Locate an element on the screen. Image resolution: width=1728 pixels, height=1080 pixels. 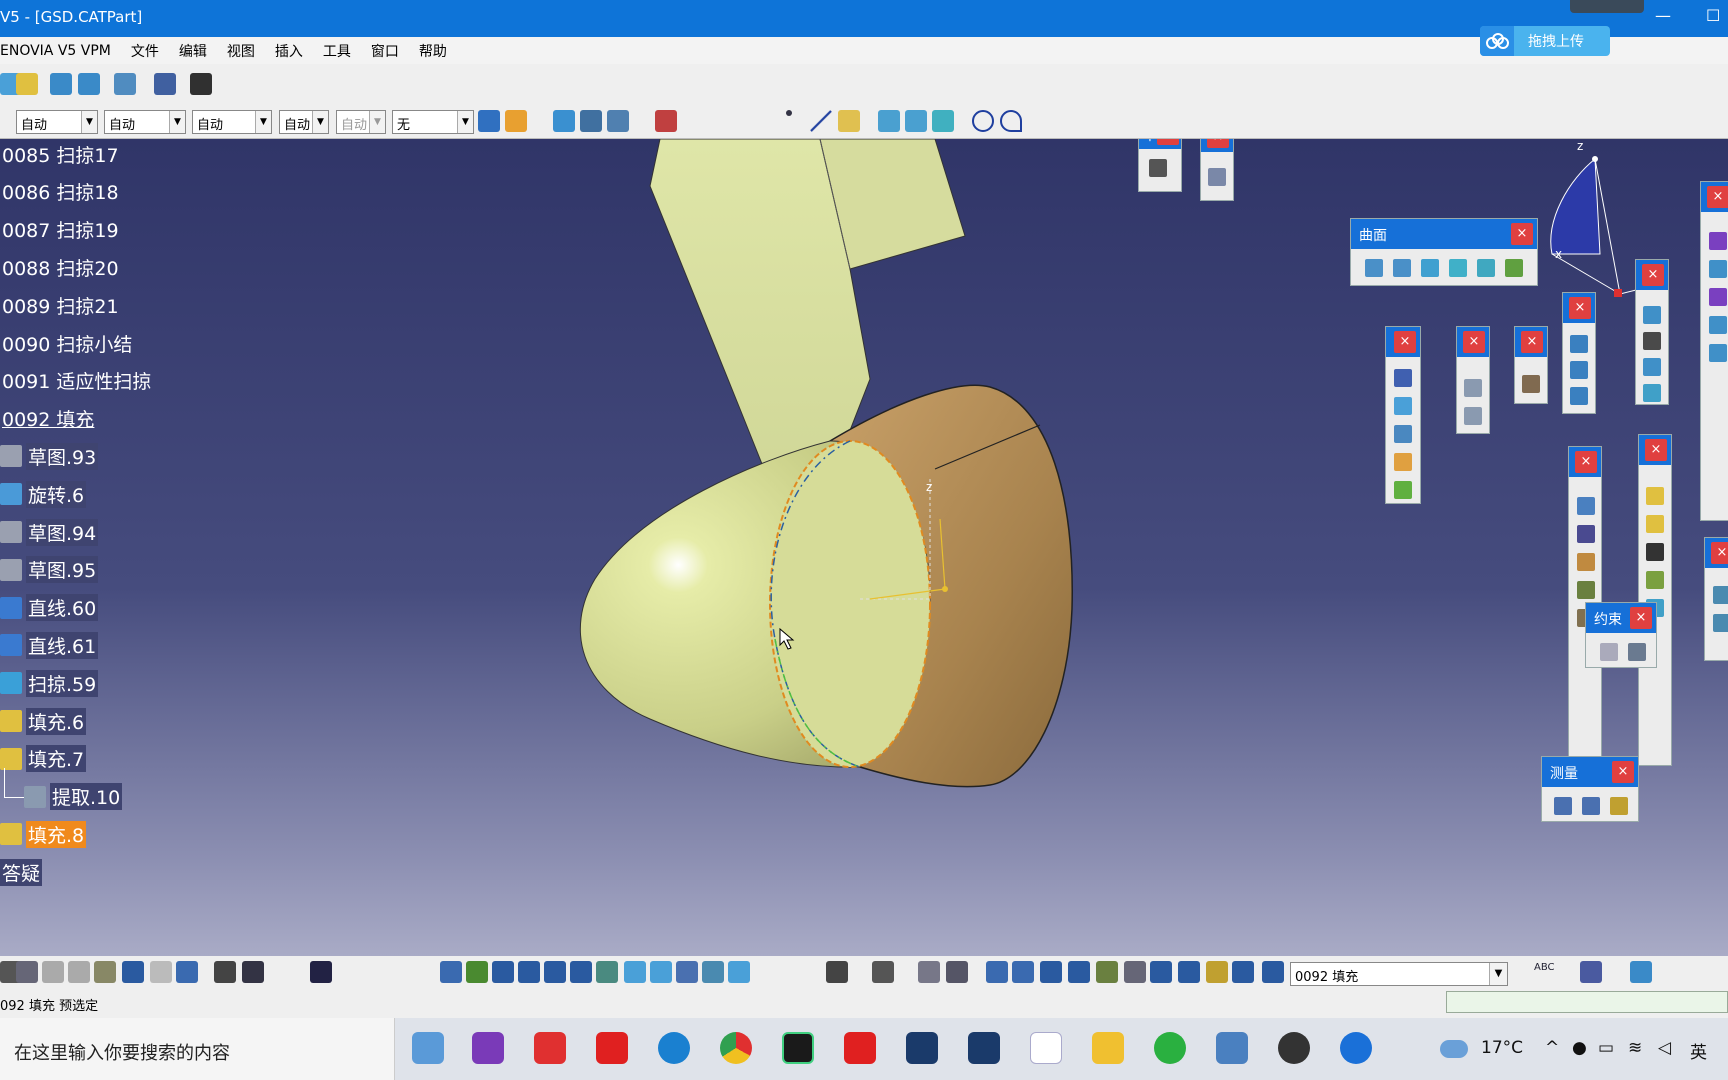
formula-icon is located at coordinates (225, 972).